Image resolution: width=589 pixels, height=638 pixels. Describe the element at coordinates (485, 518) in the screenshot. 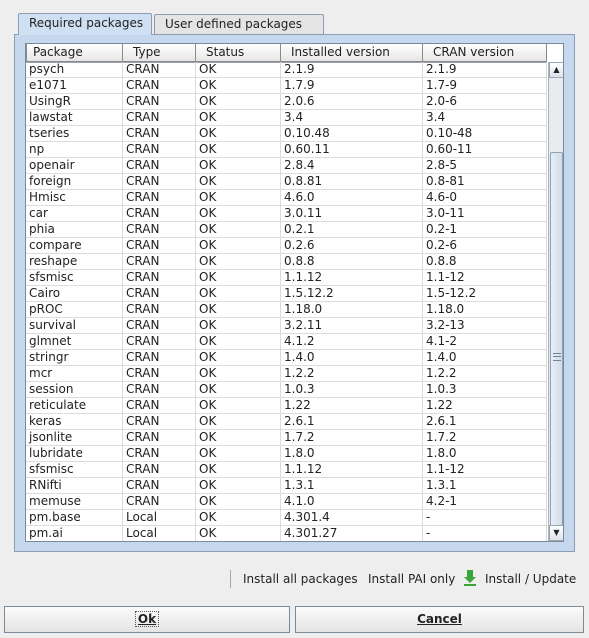

I see `cell-cran-version: -` at that location.